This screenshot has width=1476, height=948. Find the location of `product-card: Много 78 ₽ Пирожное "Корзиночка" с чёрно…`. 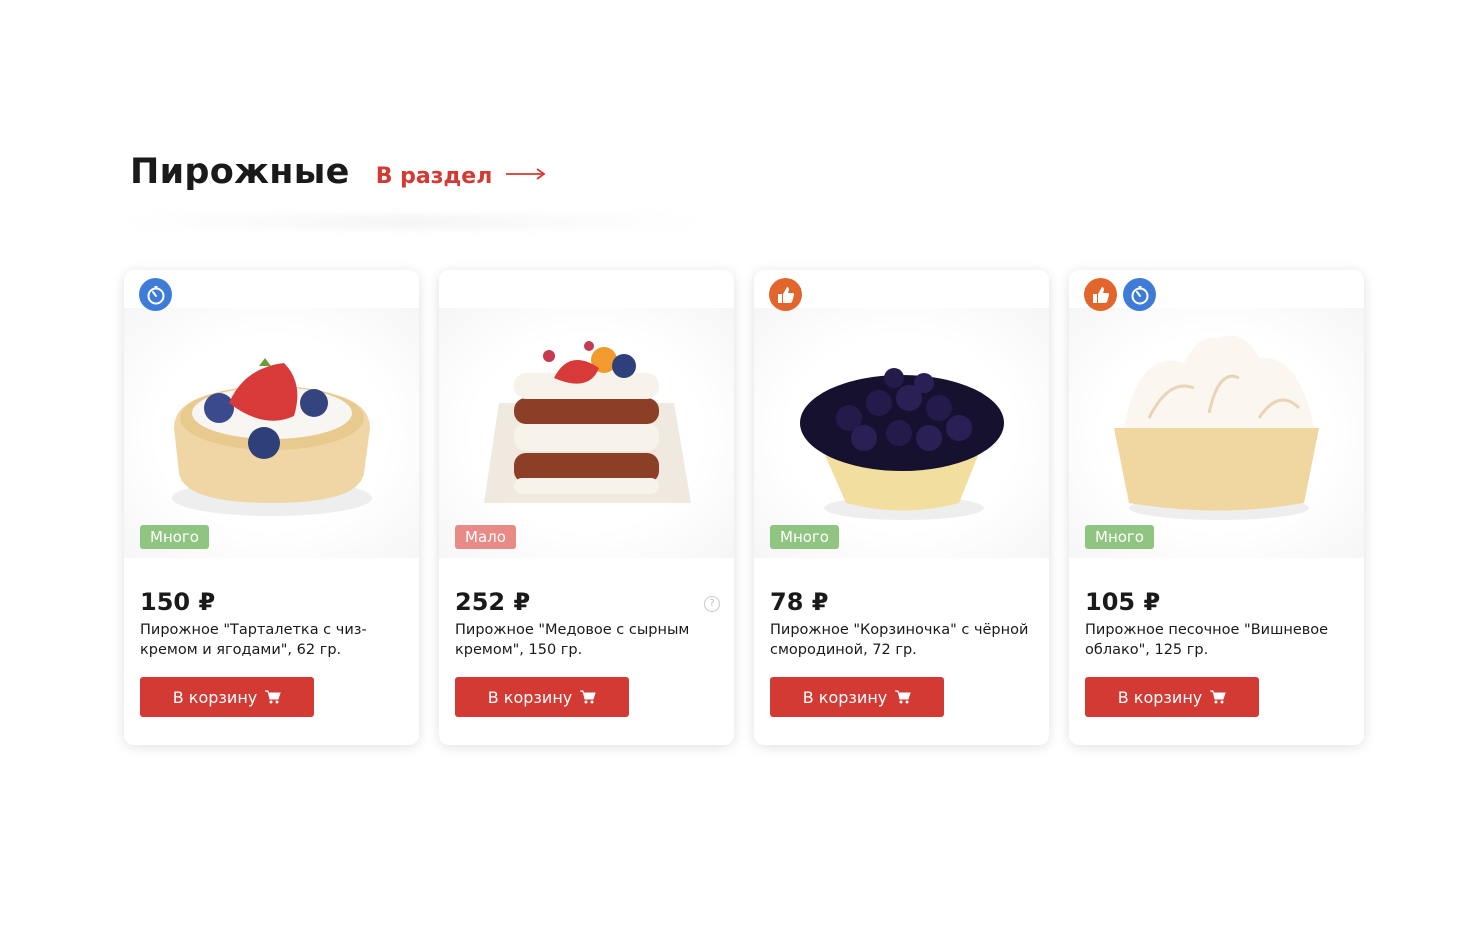

product-card: Много 78 ₽ Пирожное "Корзиночка" с чёрно… is located at coordinates (901, 507).